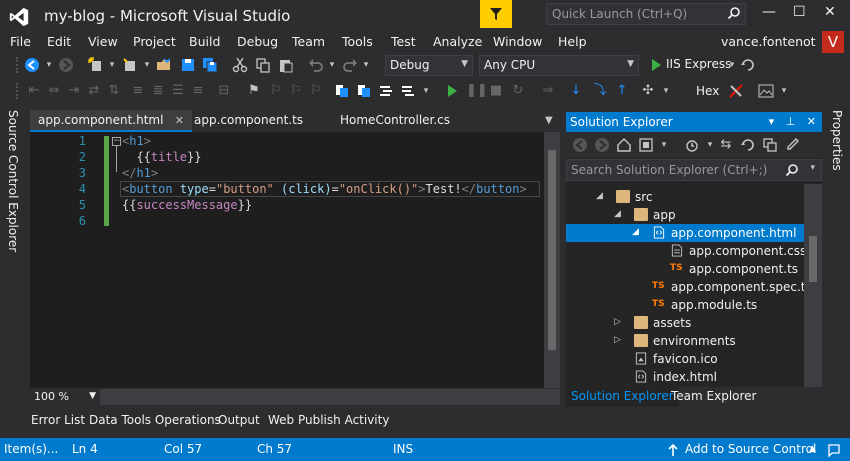  Describe the element at coordinates (813, 295) in the screenshot. I see `solution-tree-scrollbar` at that location.